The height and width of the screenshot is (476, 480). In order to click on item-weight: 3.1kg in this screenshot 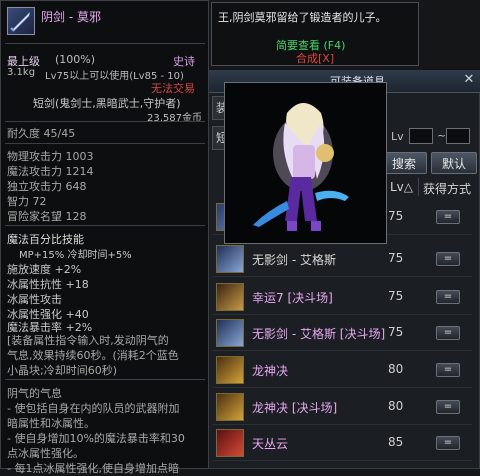, I will do `click(21, 72)`.